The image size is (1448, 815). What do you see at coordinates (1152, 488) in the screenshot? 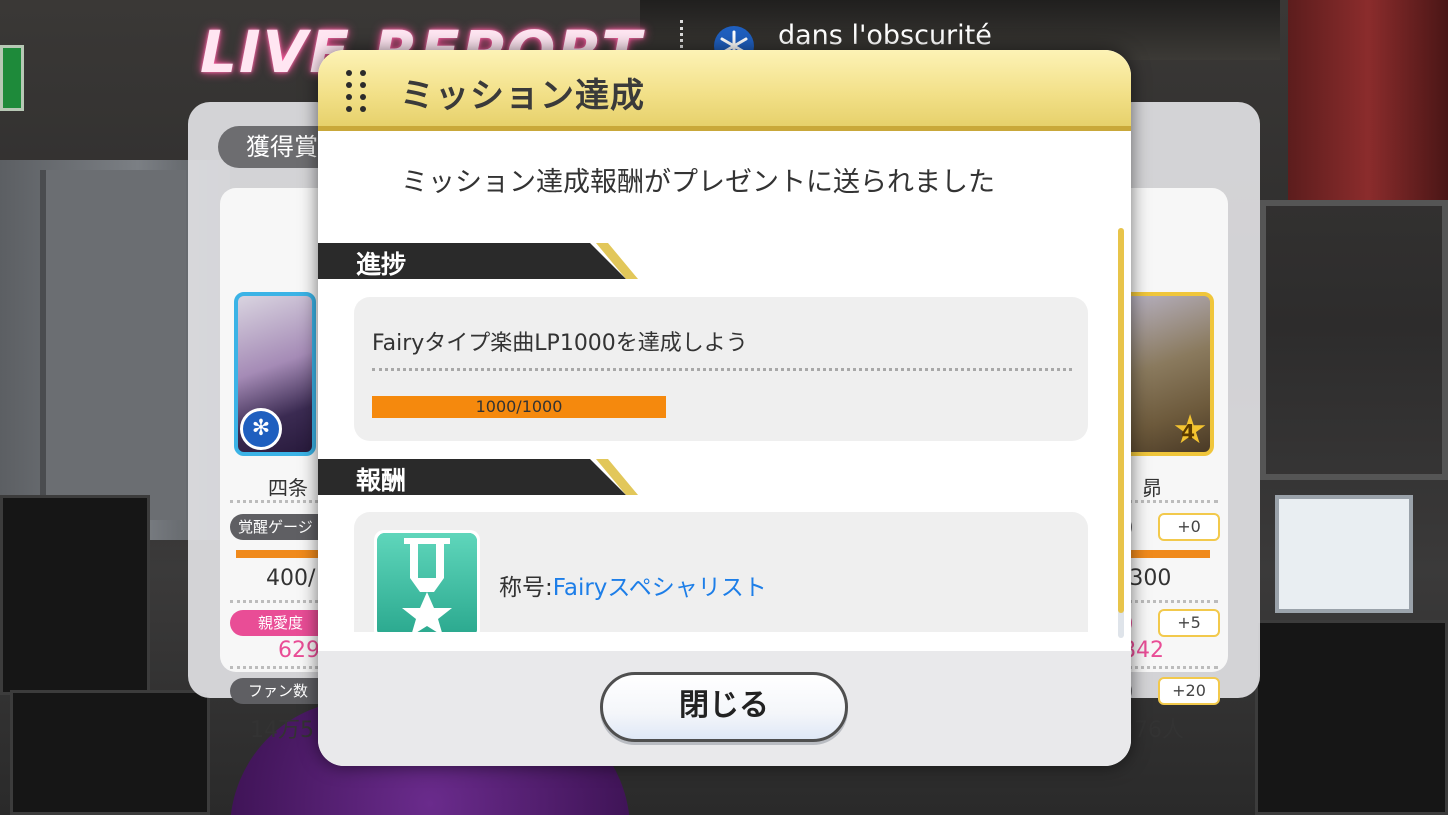
I see `idol-name: 昴` at bounding box center [1152, 488].